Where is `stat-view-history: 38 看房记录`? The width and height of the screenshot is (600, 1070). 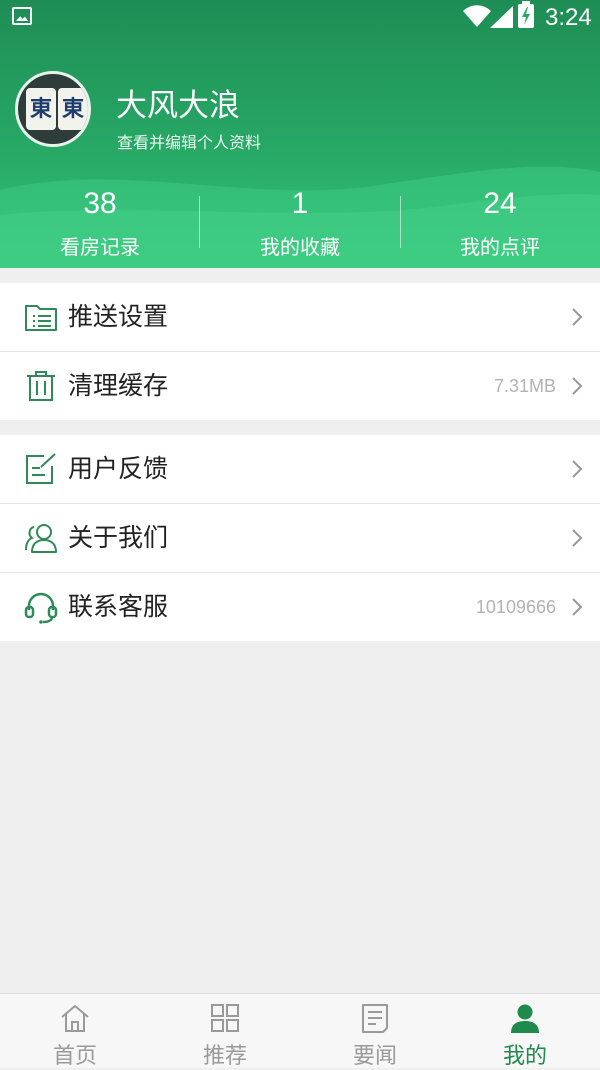 stat-view-history: 38 看房记录 is located at coordinates (100, 222).